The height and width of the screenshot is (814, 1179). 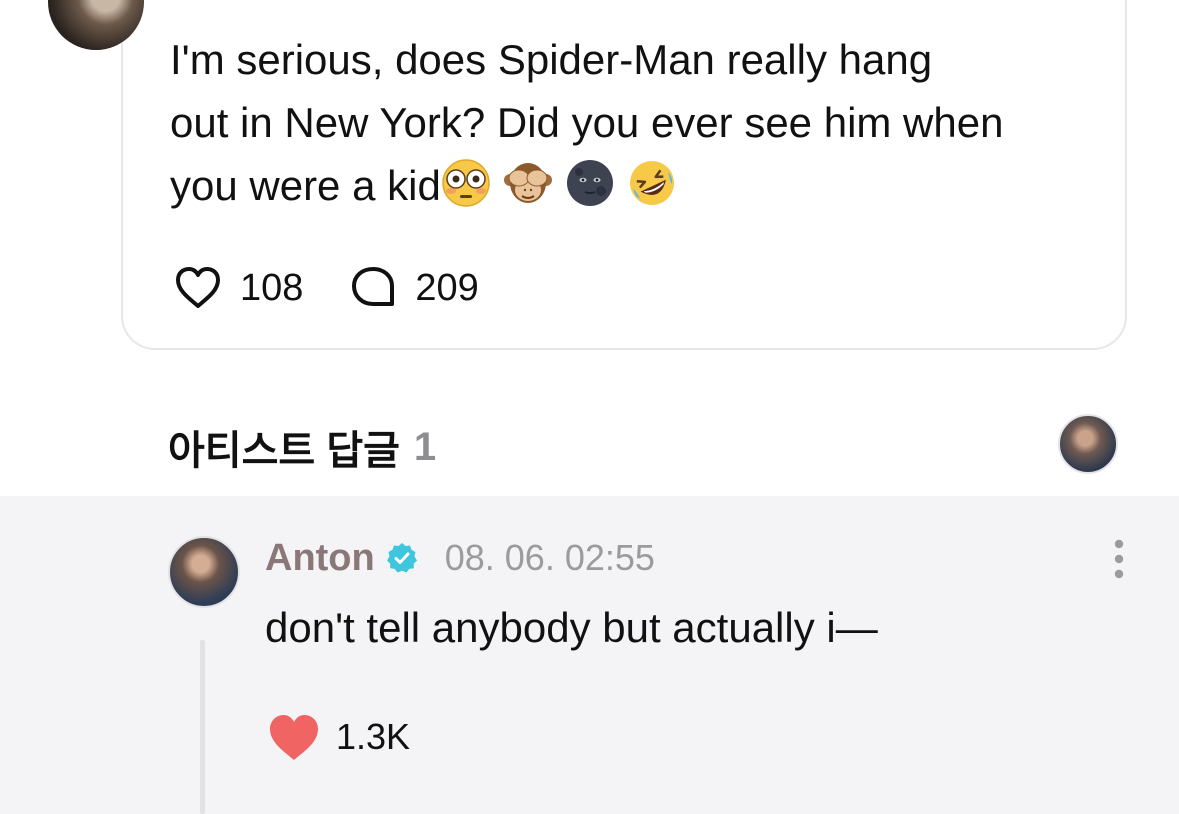 I want to click on reply-header: Anton 08. 06. 02:55, so click(x=460, y=558).